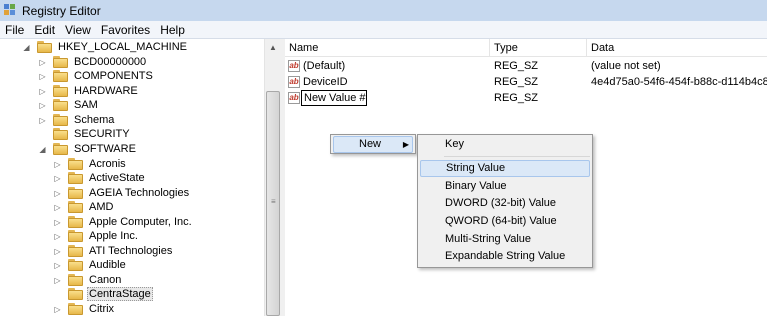  I want to click on tree-item-centrastage: CentraStage, so click(103, 294).